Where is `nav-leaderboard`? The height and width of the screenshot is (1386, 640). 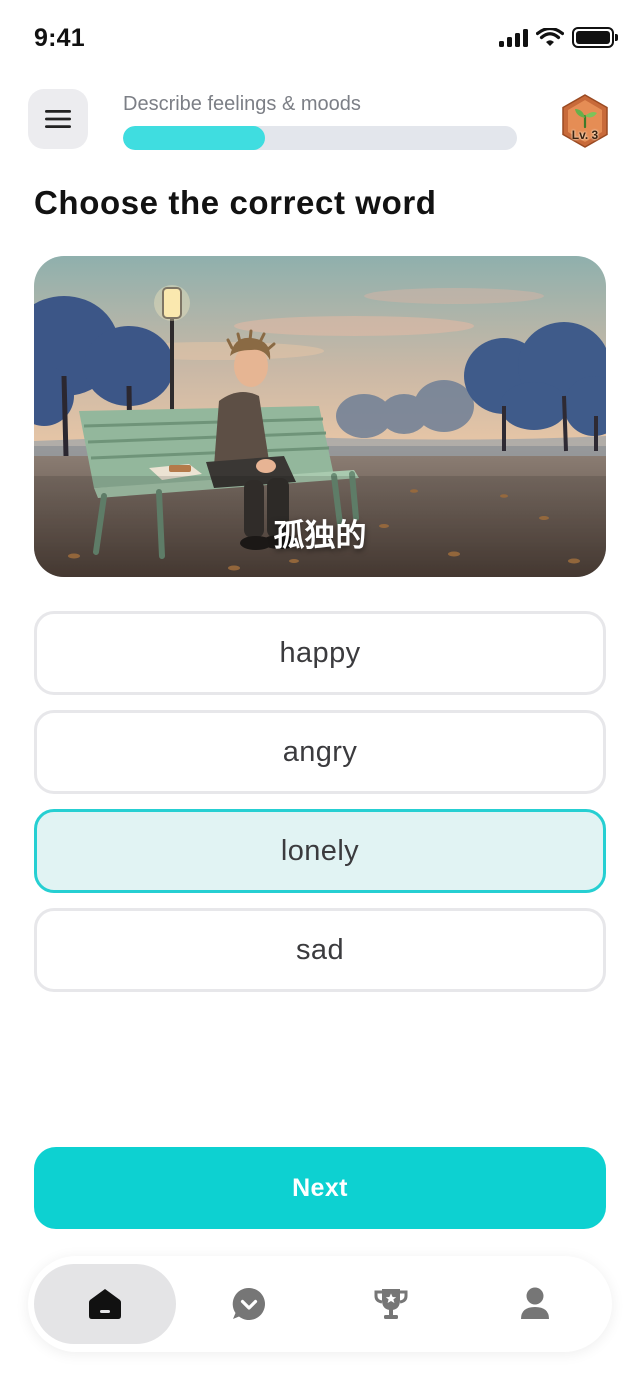 nav-leaderboard is located at coordinates (391, 1304).